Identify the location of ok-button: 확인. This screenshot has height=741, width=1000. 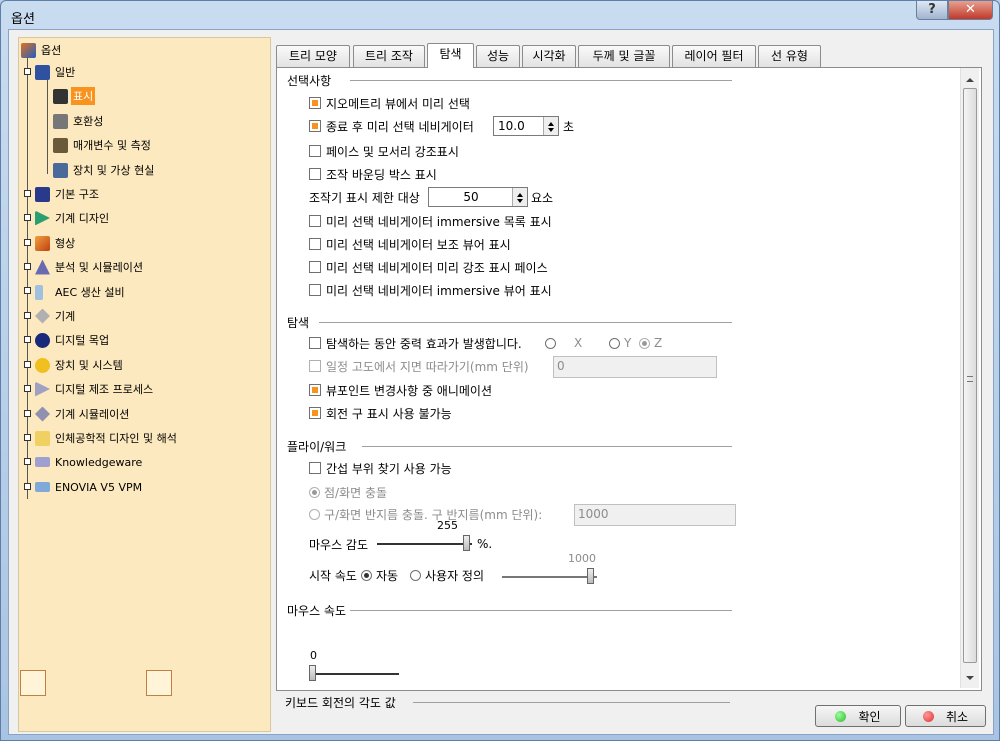
(858, 716).